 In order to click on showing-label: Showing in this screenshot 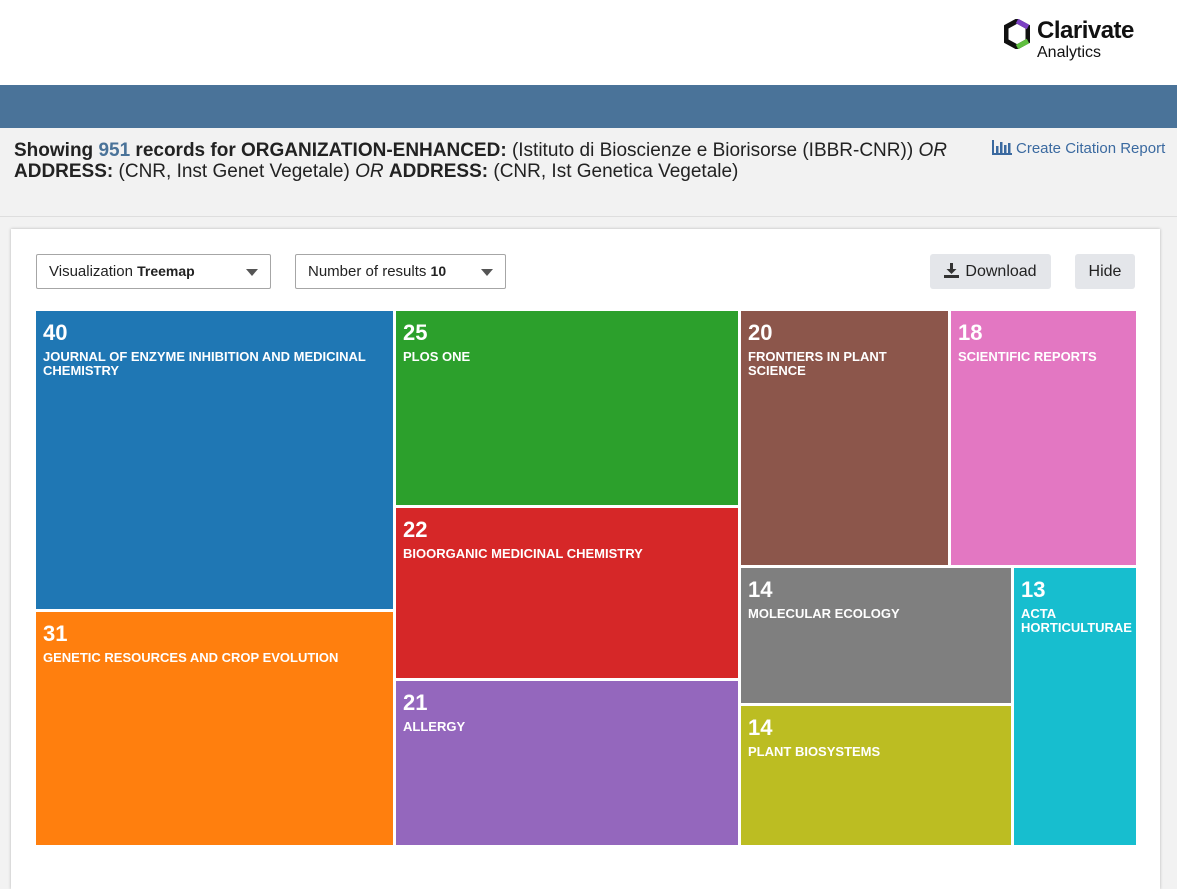, I will do `click(54, 150)`.